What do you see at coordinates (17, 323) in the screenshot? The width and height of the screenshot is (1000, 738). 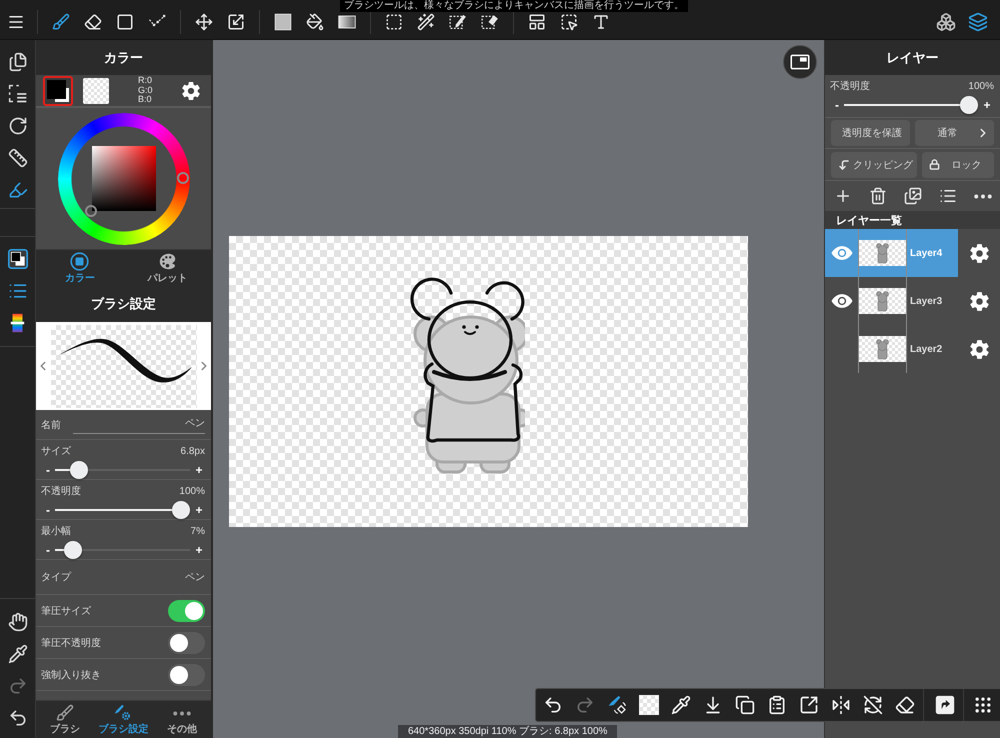 I see `rainbow-bar-icon` at bounding box center [17, 323].